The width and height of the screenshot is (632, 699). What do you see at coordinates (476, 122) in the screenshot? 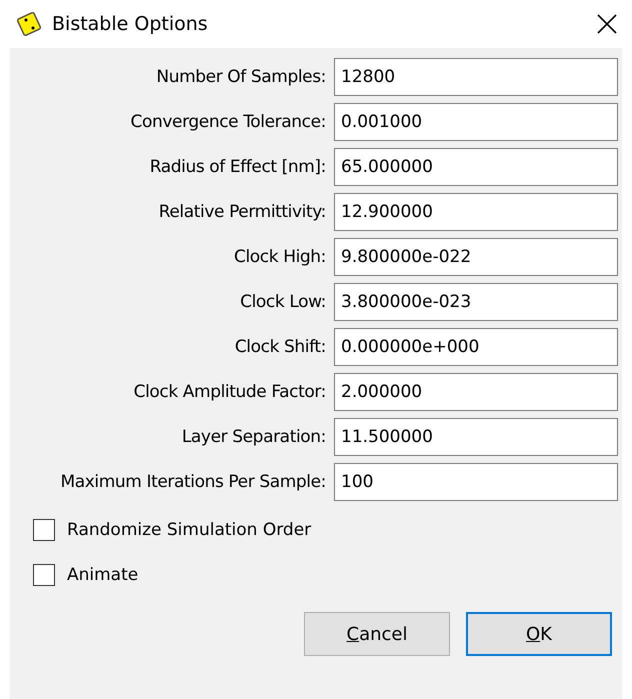
I see `input-field: 0.001000` at bounding box center [476, 122].